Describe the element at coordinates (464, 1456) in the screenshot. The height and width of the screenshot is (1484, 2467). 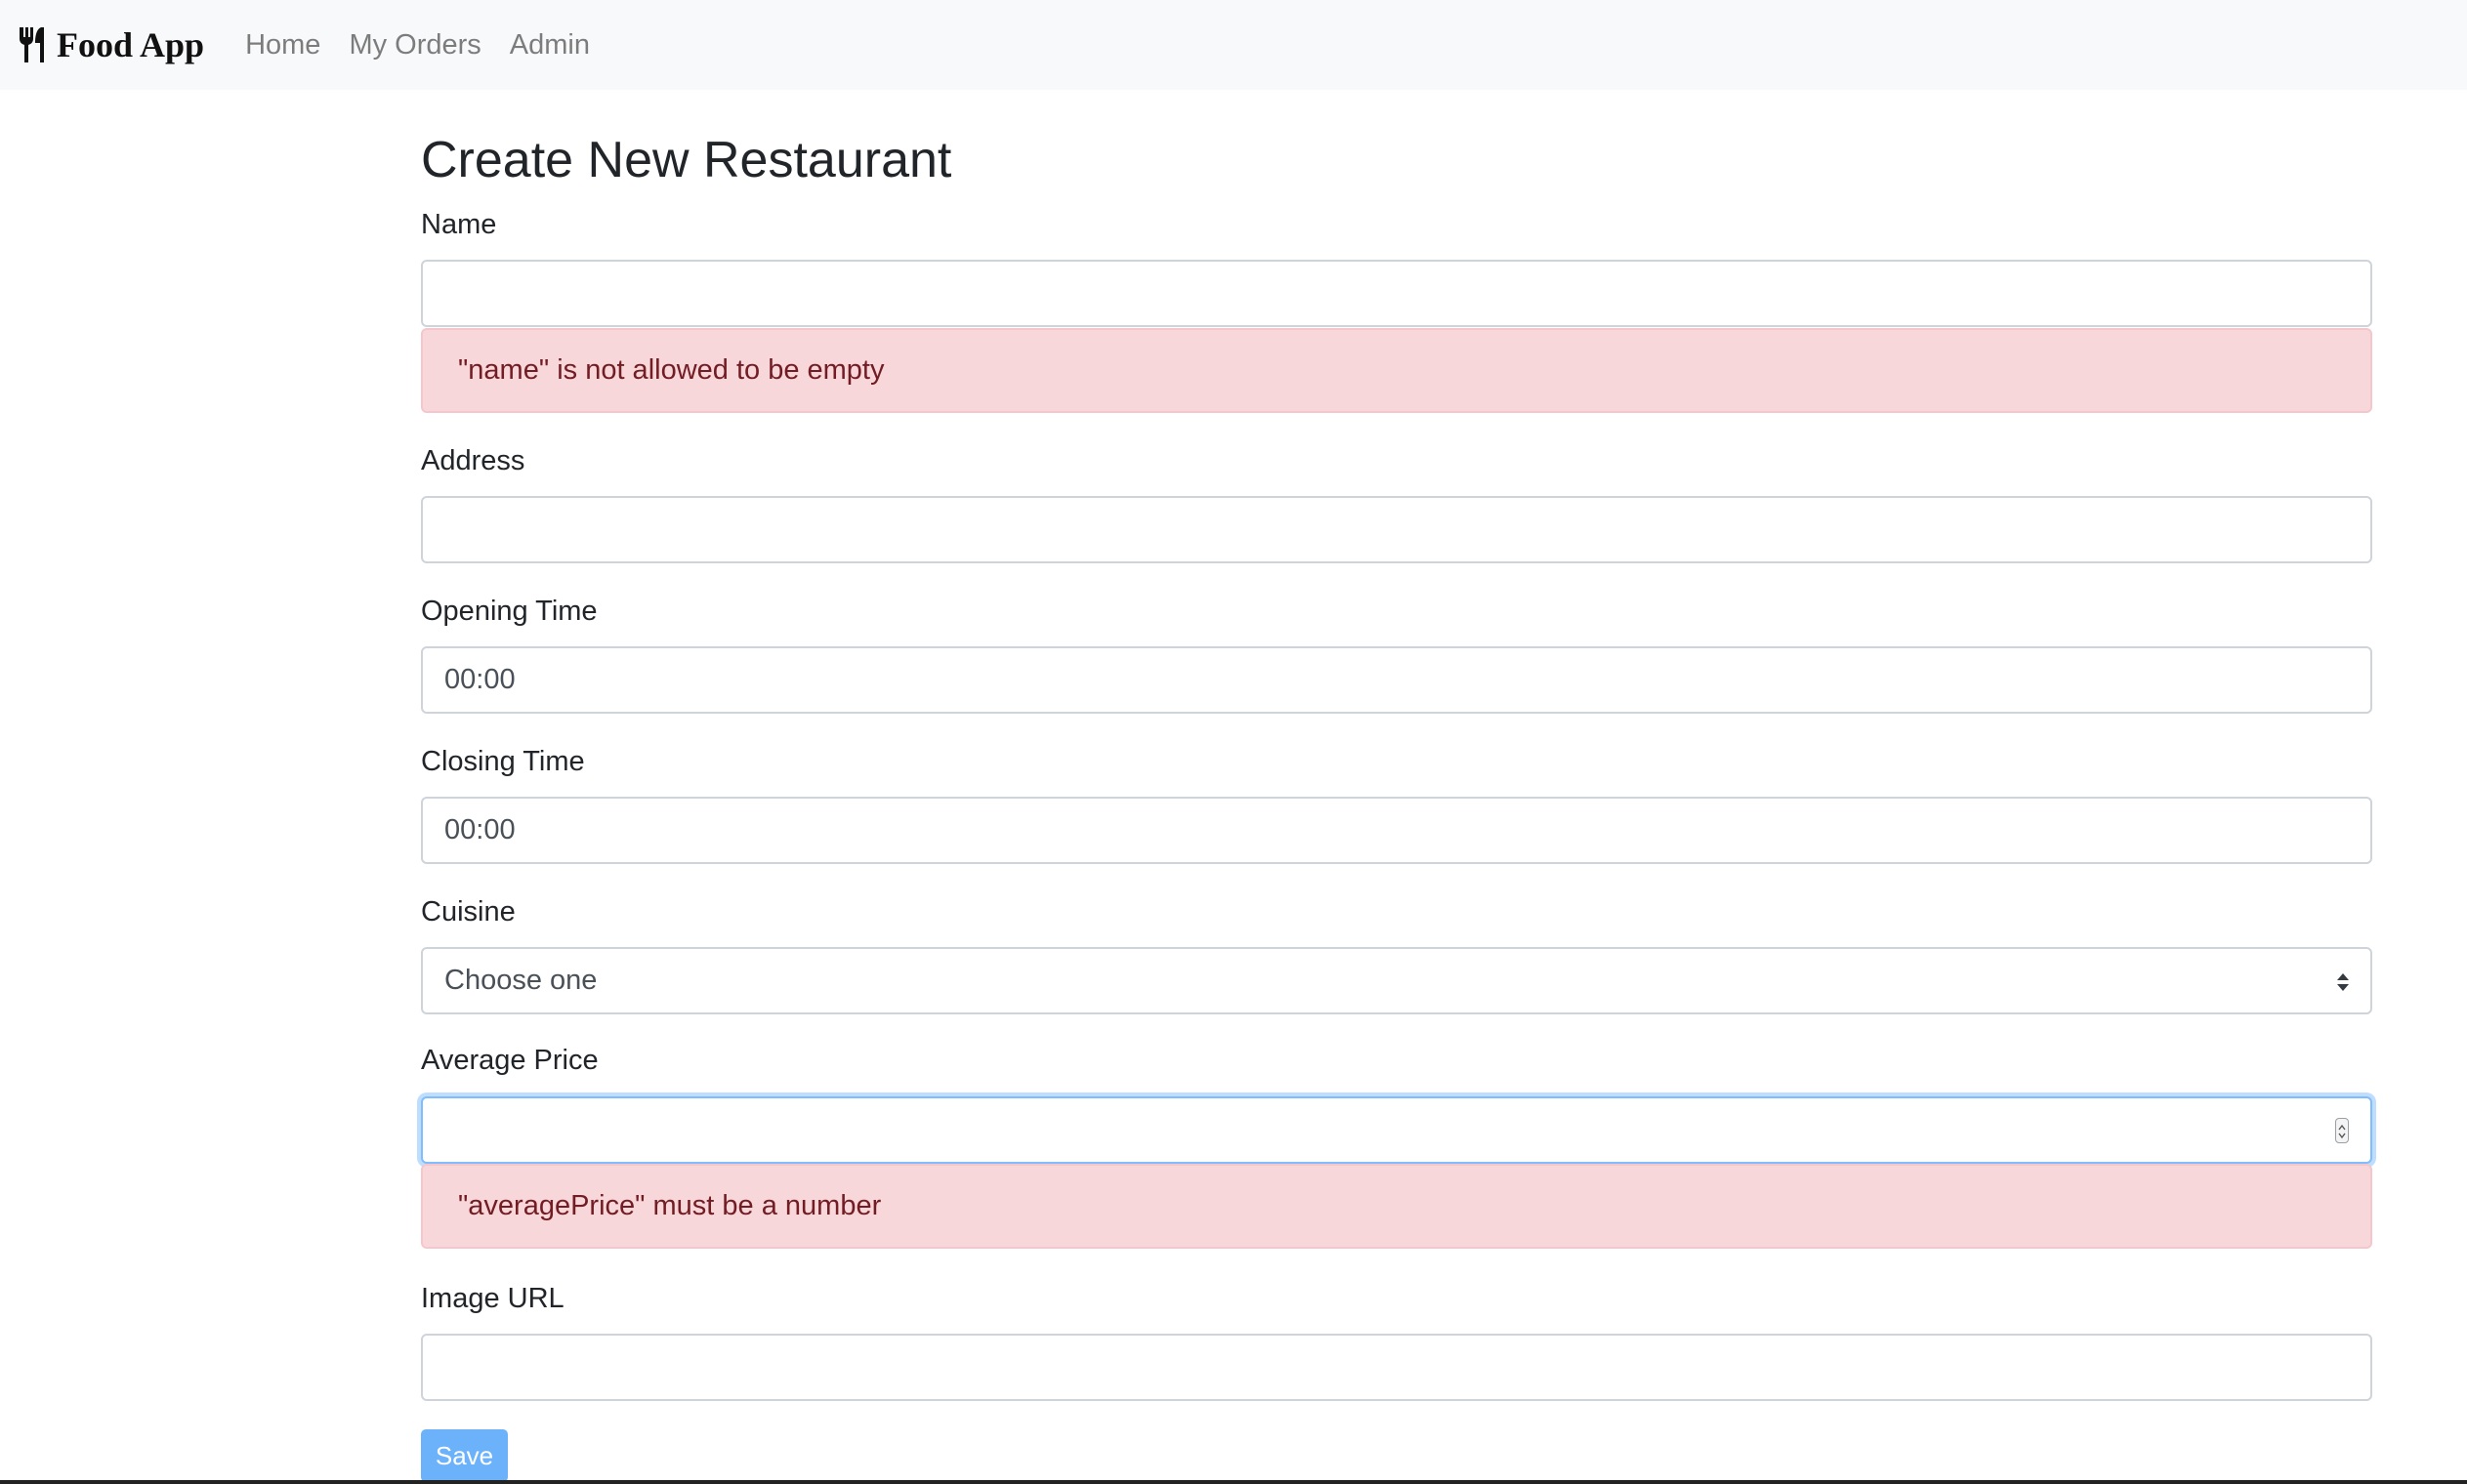
I see `save-button: Save` at that location.